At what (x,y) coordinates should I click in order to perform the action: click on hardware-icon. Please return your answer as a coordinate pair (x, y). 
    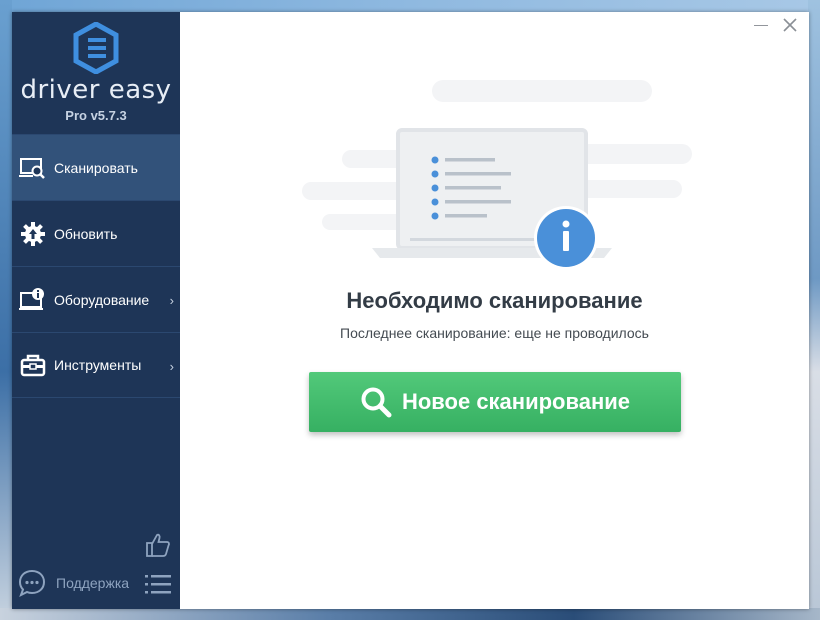
    Looking at the image, I should click on (33, 300).